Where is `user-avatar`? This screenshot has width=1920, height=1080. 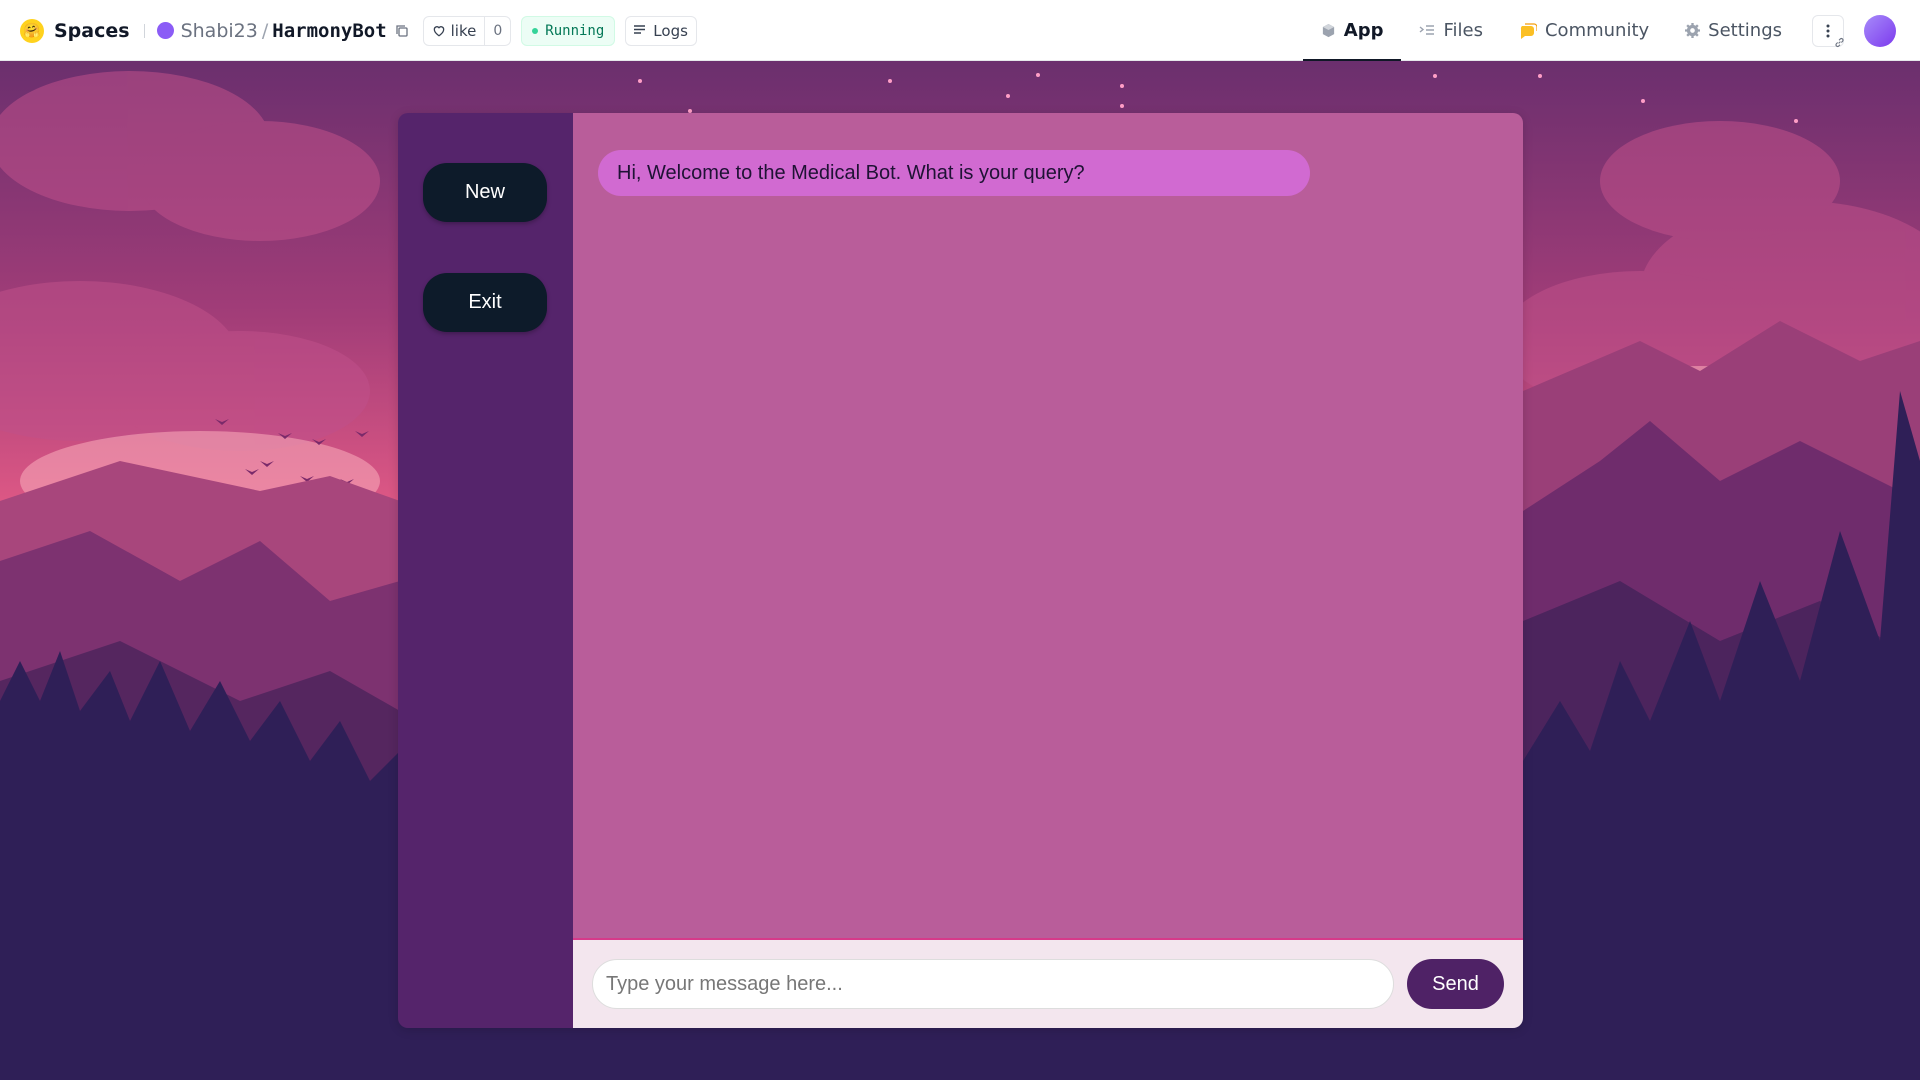 user-avatar is located at coordinates (1880, 30).